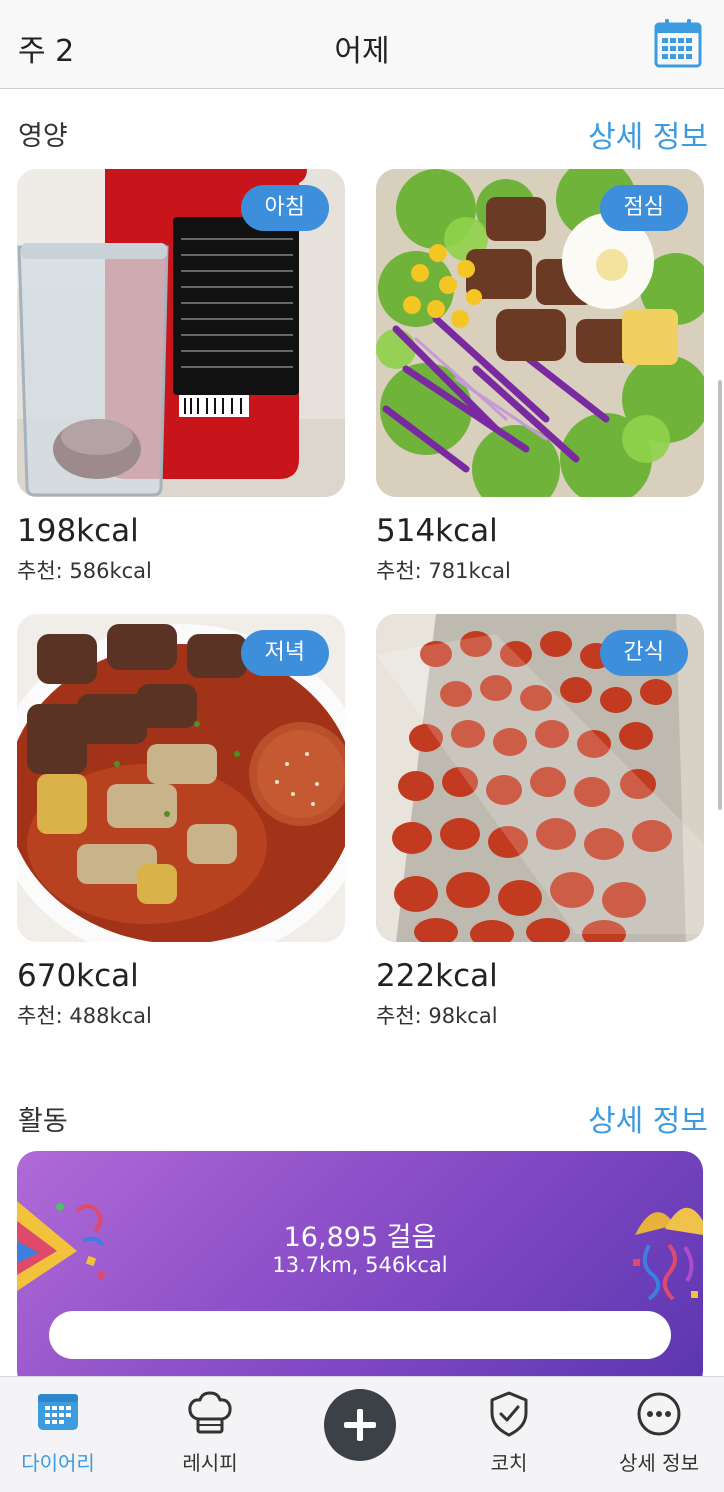 The image size is (724, 1492). Describe the element at coordinates (643, 653) in the screenshot. I see `meal-badge-snack: 간식` at that location.